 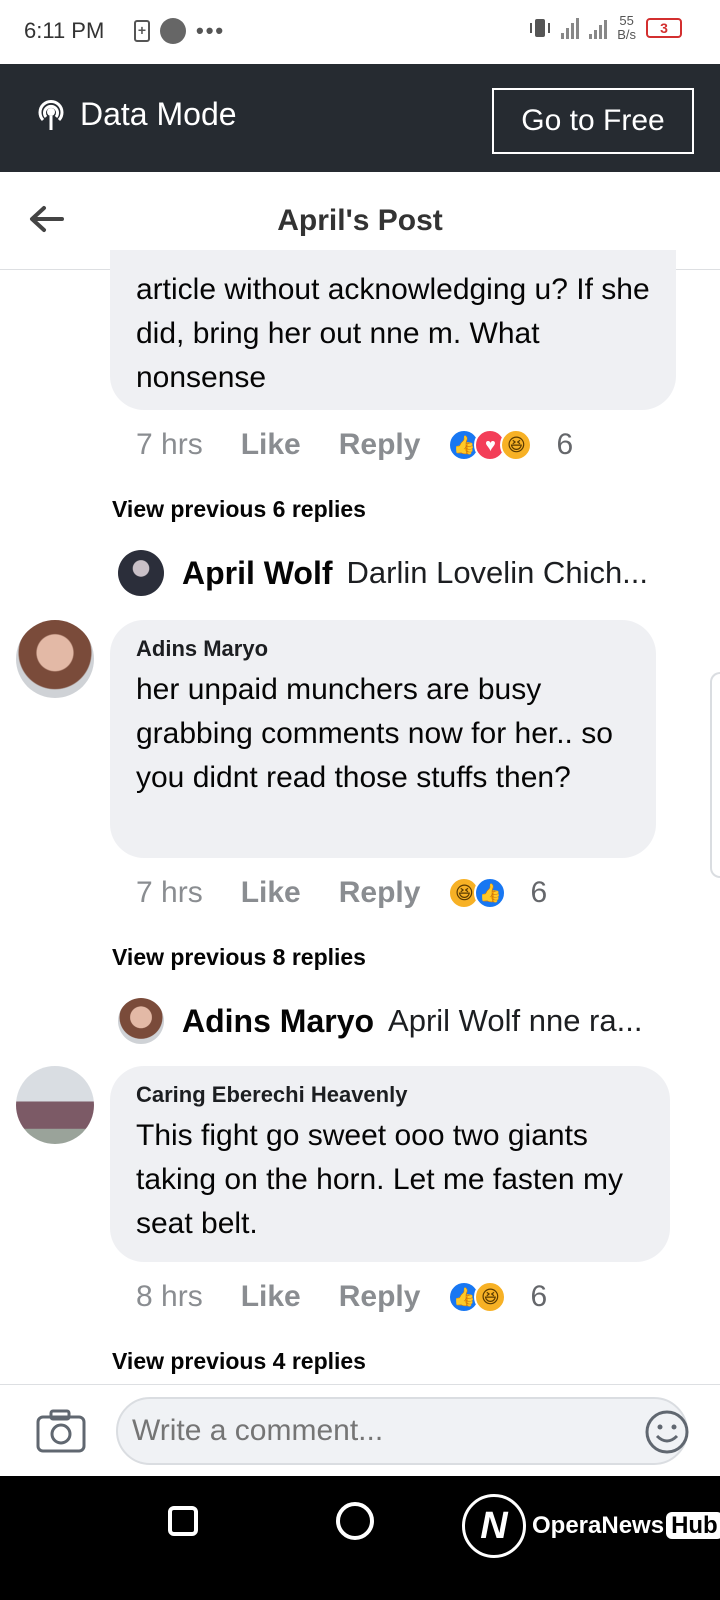 I want to click on comment-composer, so click(x=360, y=1430).